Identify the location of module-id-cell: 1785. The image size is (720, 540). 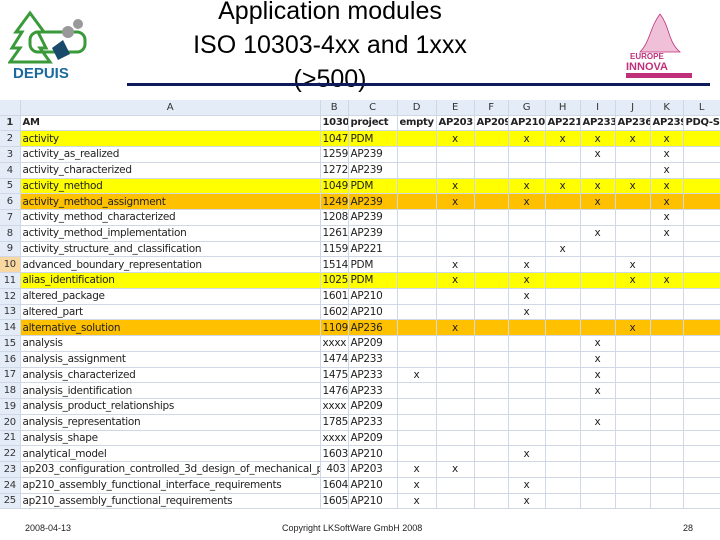
(334, 422).